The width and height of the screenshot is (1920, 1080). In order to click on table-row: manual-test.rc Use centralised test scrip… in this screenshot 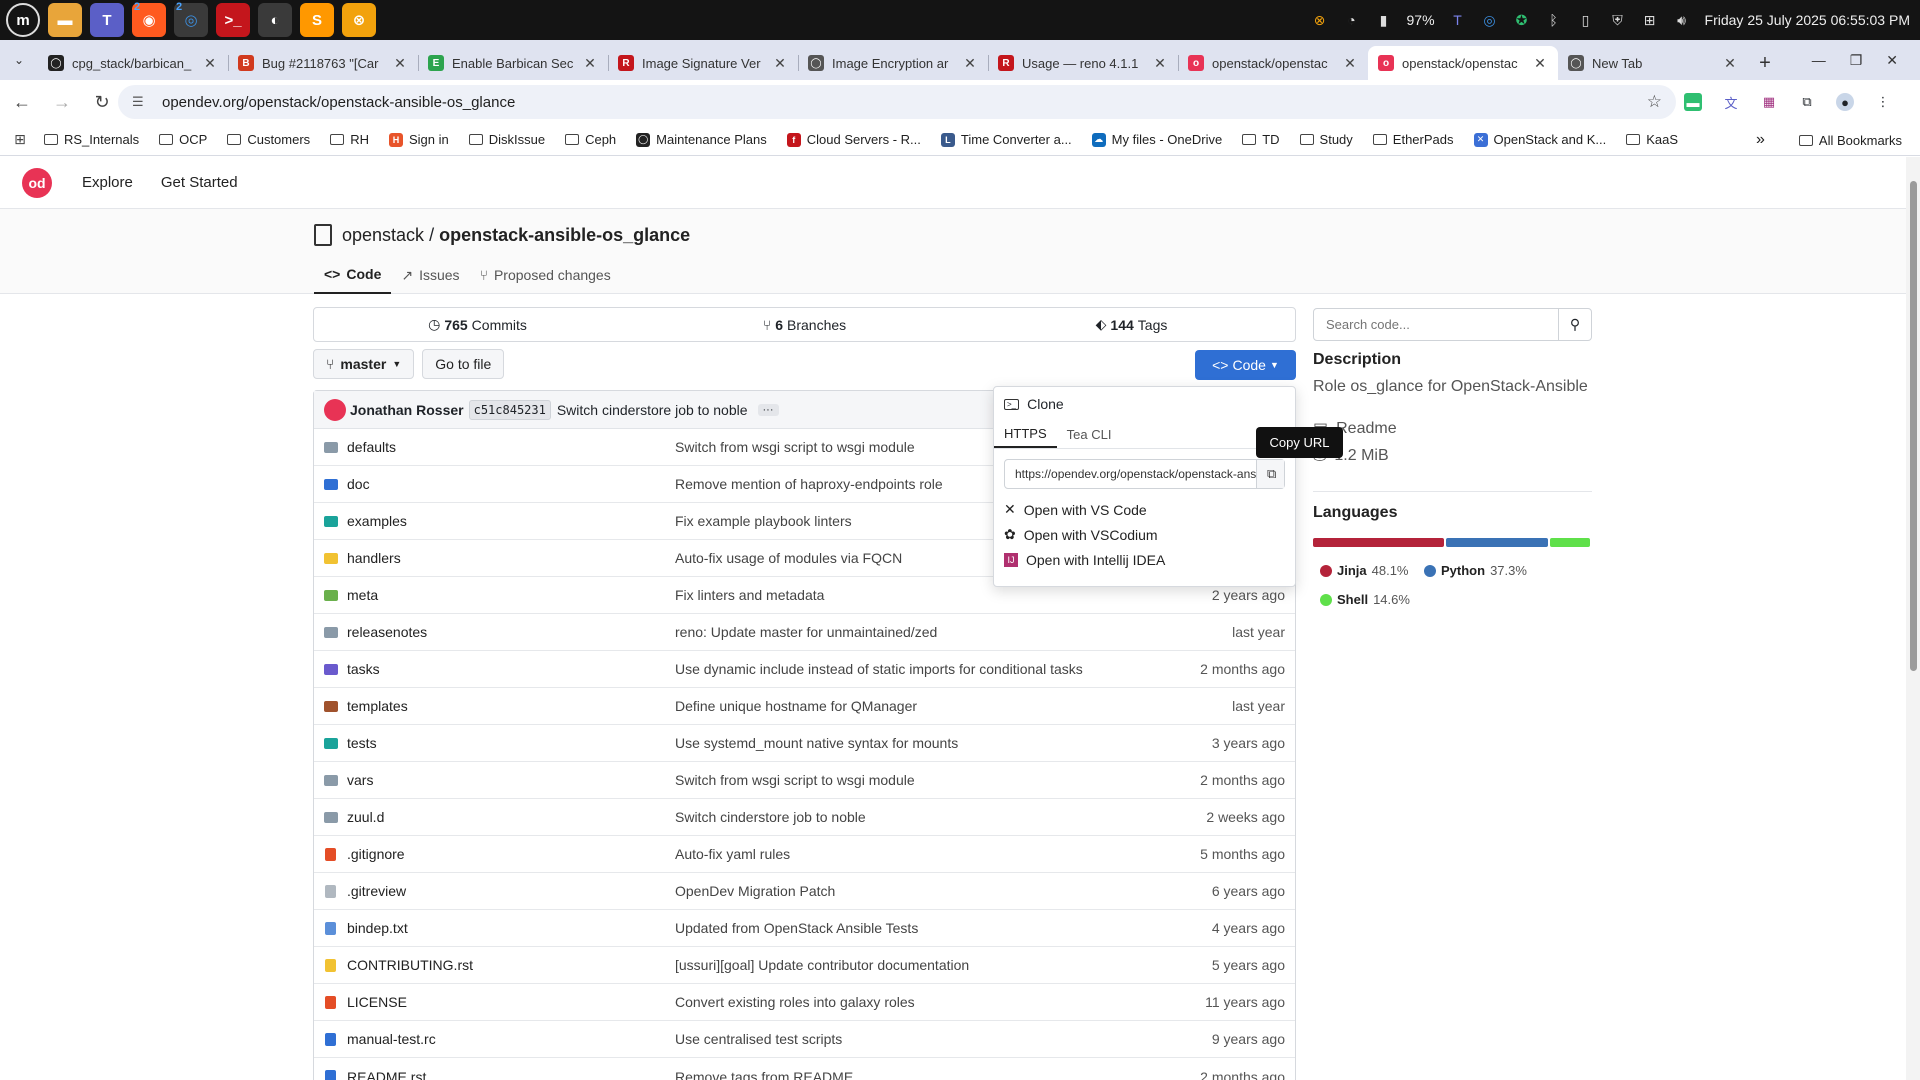, I will do `click(804, 1039)`.